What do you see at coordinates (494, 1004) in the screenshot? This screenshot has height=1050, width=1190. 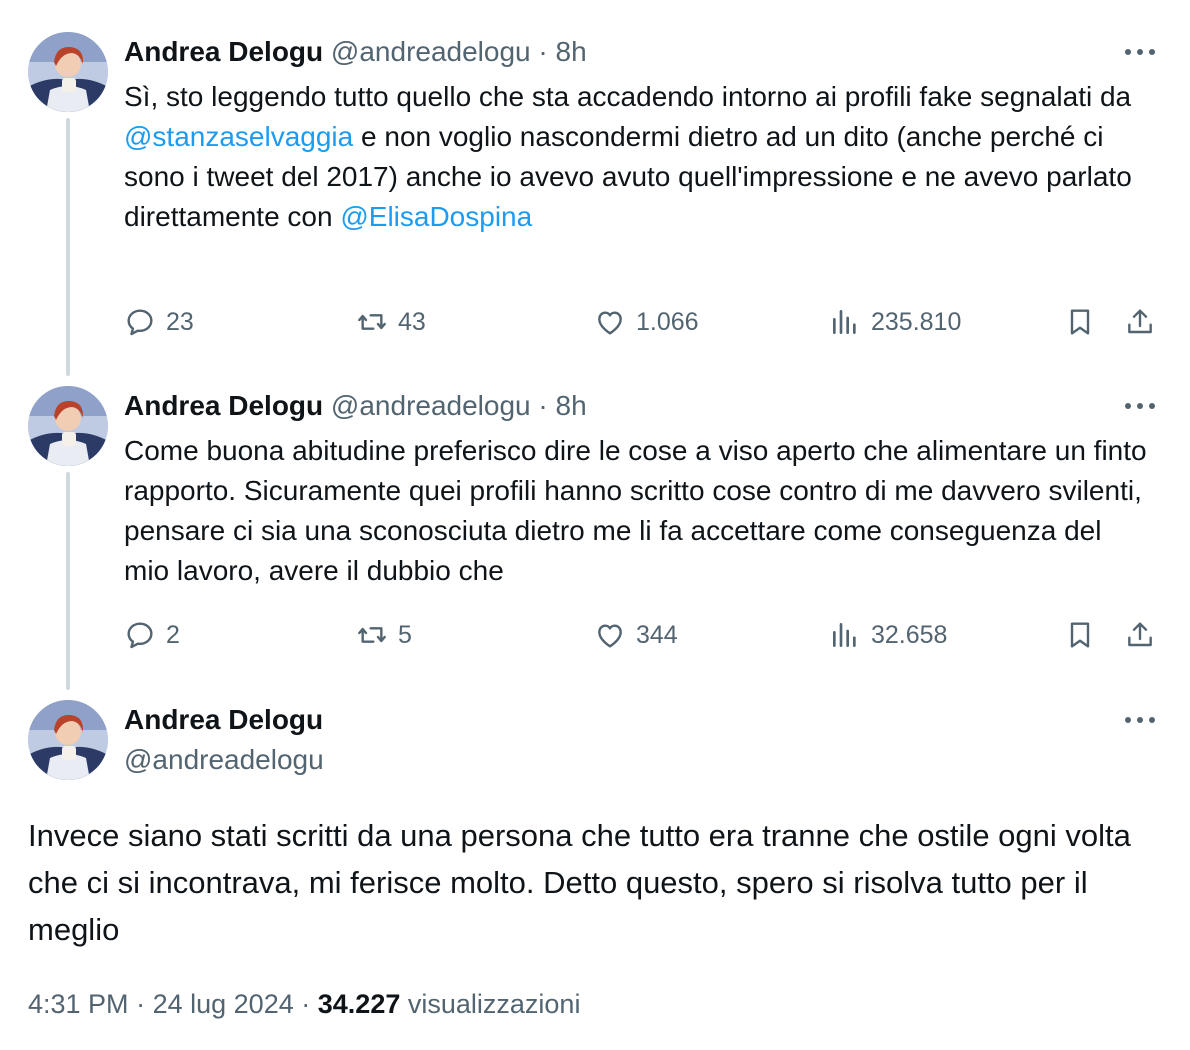 I see `views-label: visualizzazioni` at bounding box center [494, 1004].